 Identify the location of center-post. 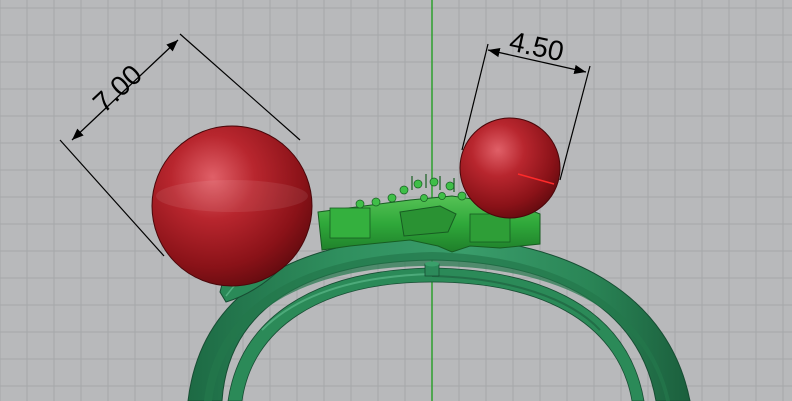
(432, 269).